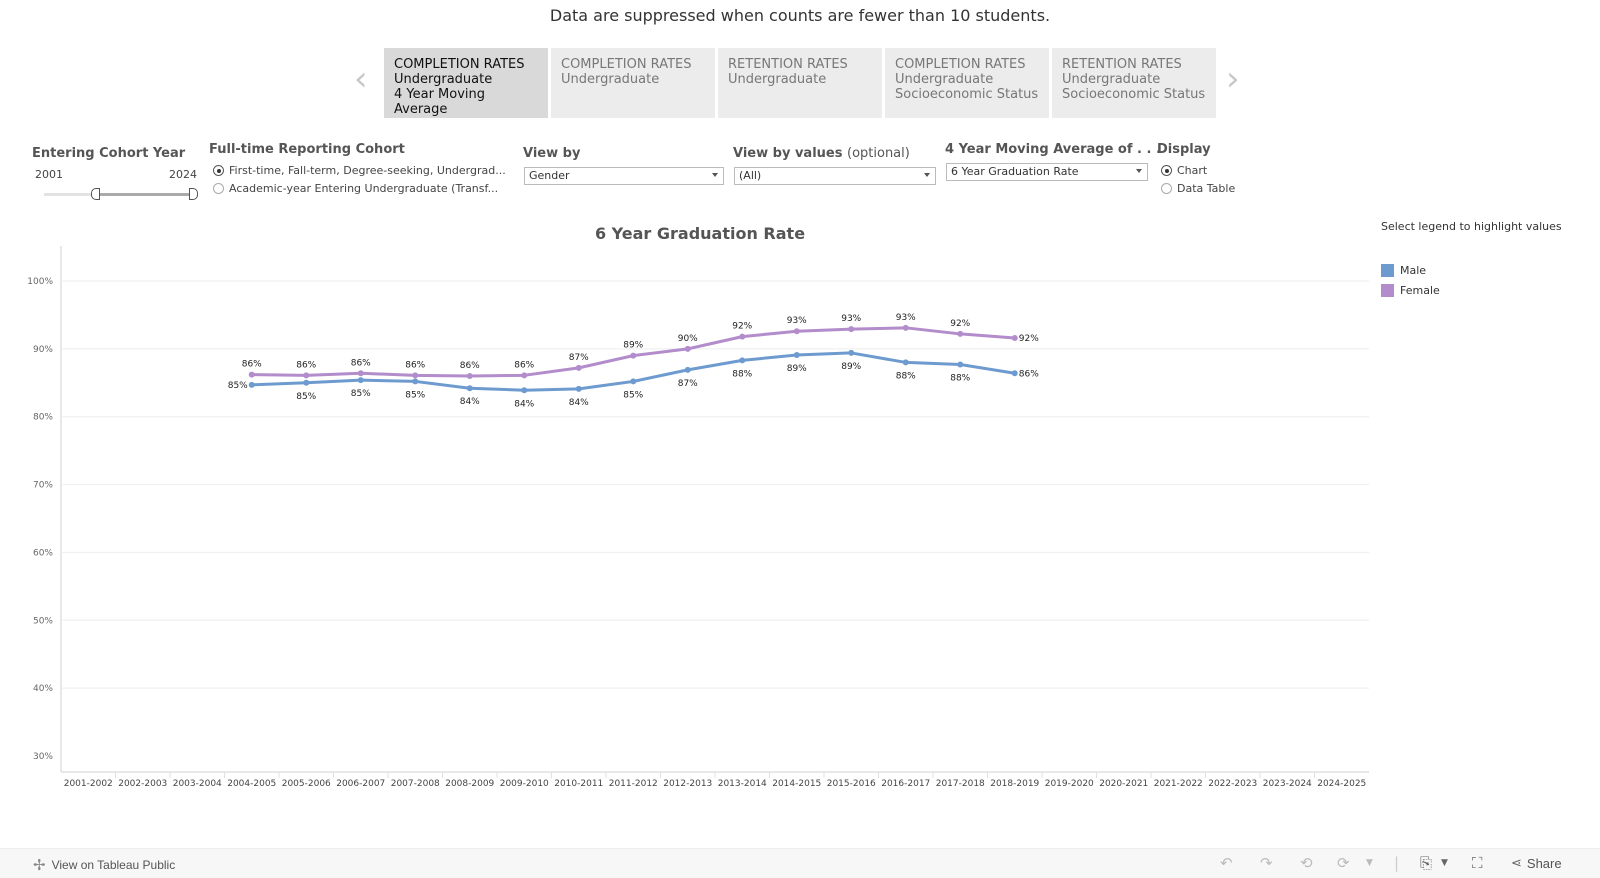  Describe the element at coordinates (1343, 863) in the screenshot. I see `refresh-icon: ⟳` at that location.